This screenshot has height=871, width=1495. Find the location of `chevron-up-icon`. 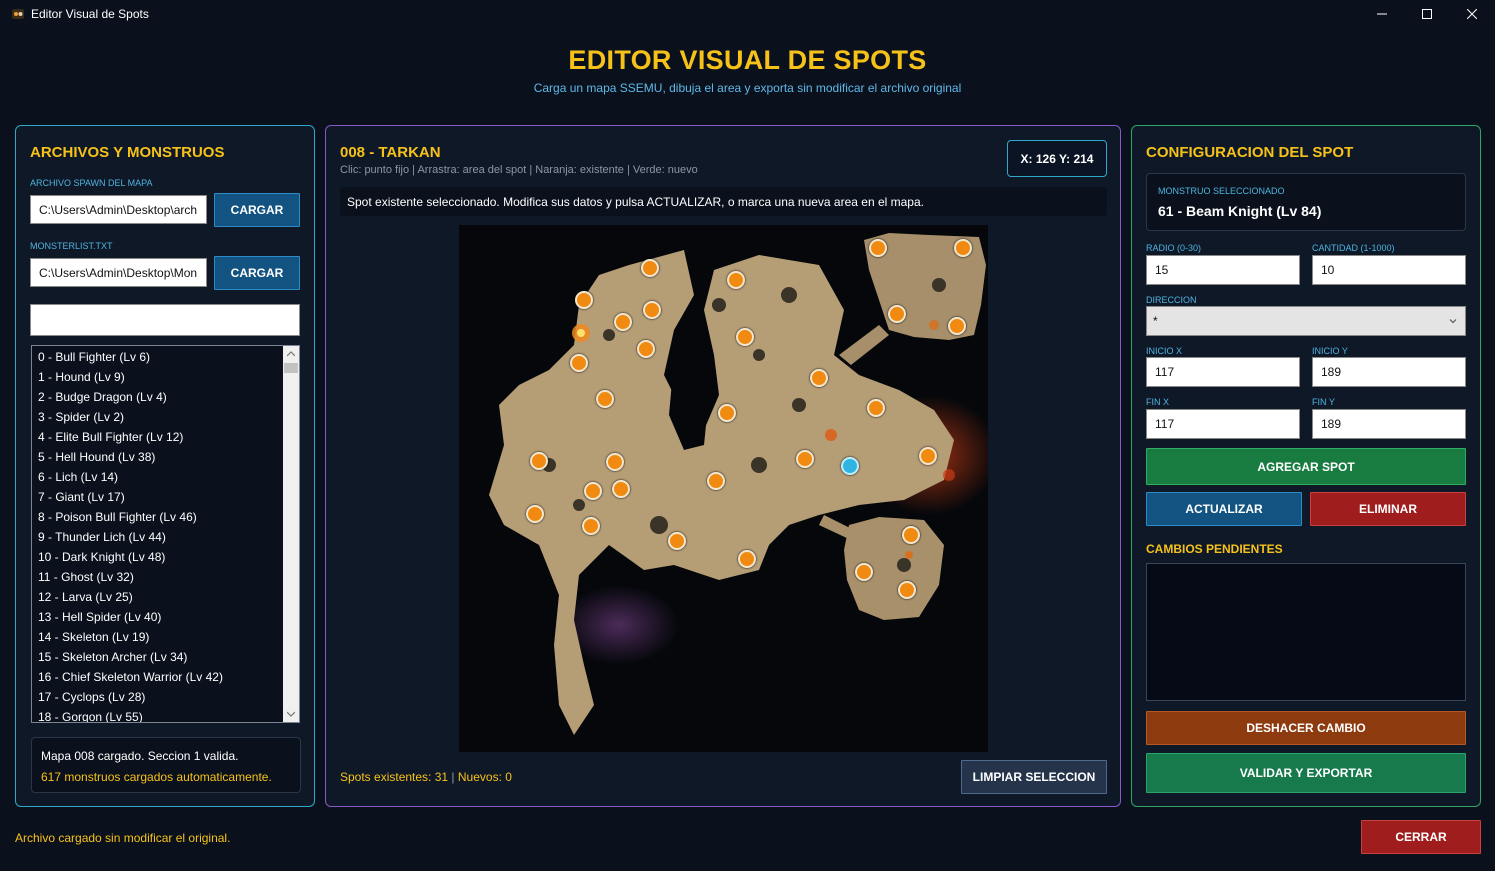

chevron-up-icon is located at coordinates (291, 354).